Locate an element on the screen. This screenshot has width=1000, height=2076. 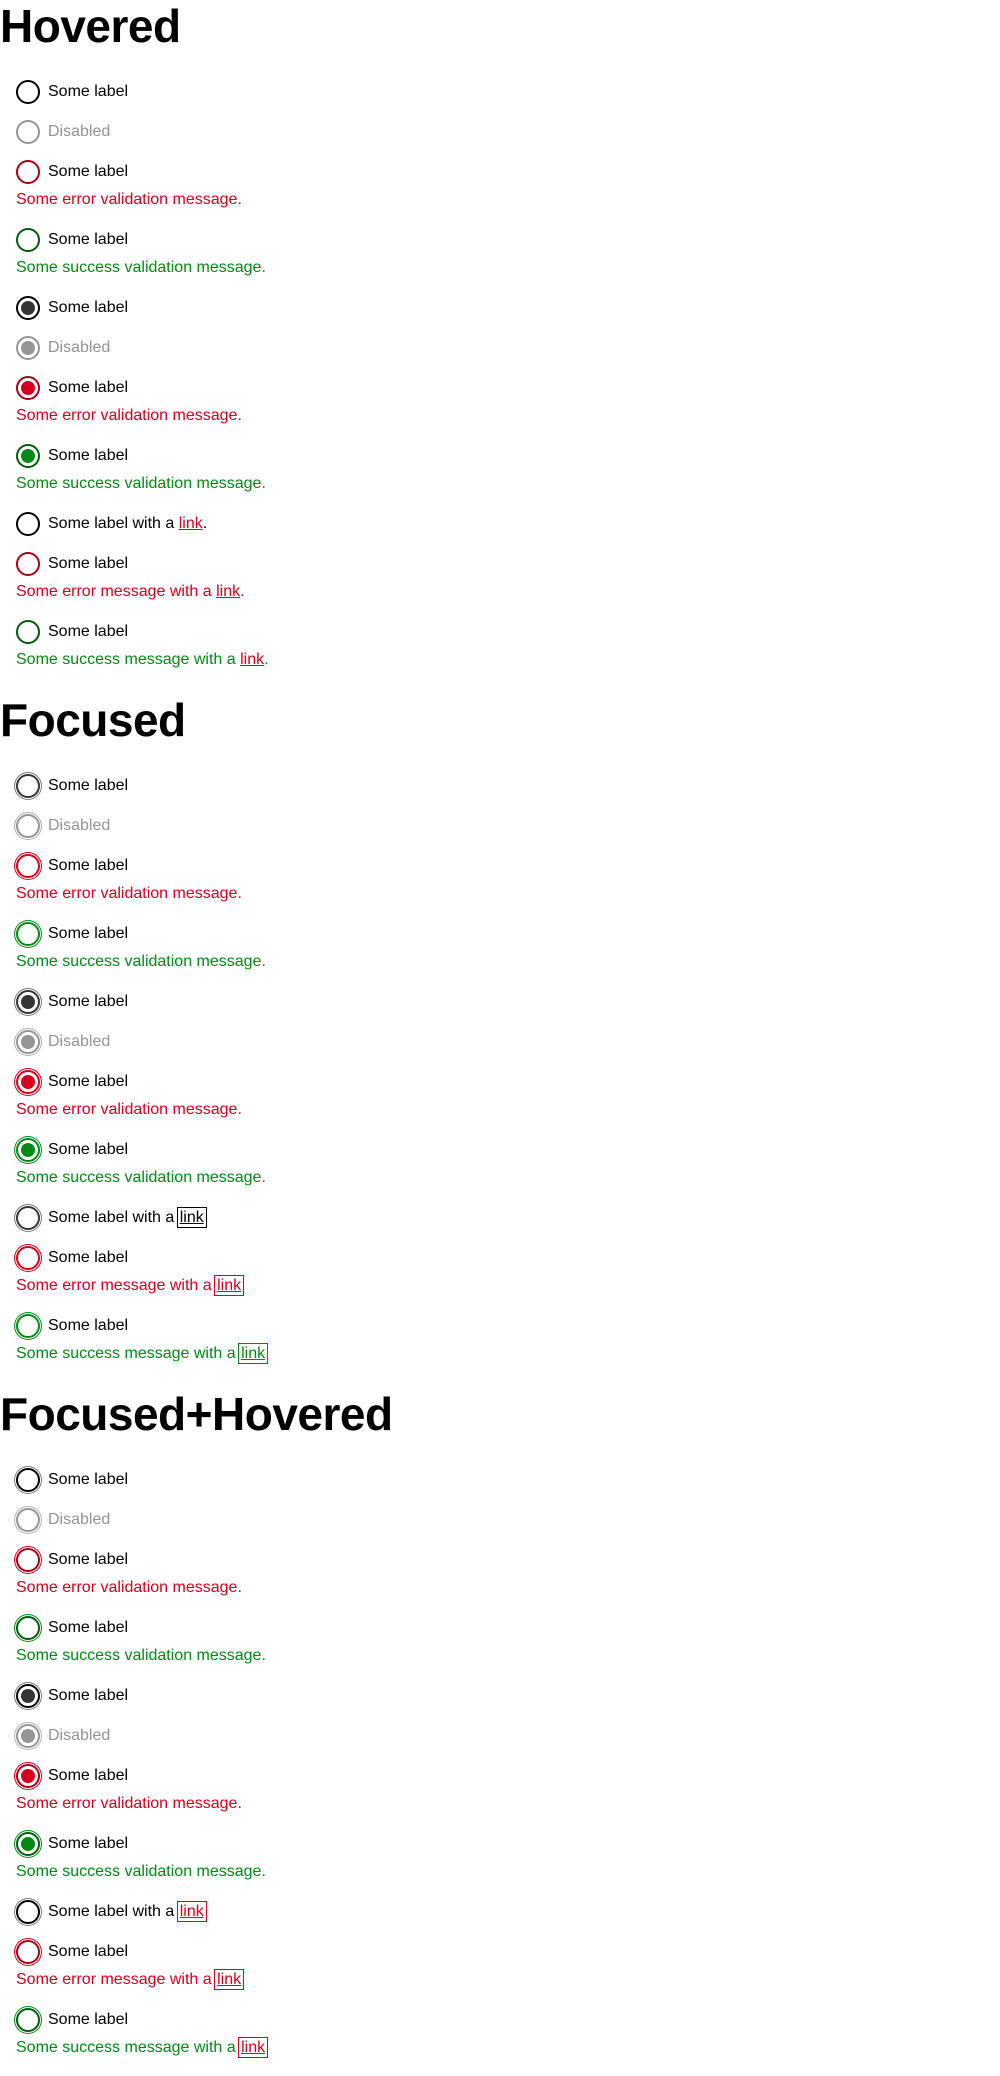
period: . is located at coordinates (205, 523).